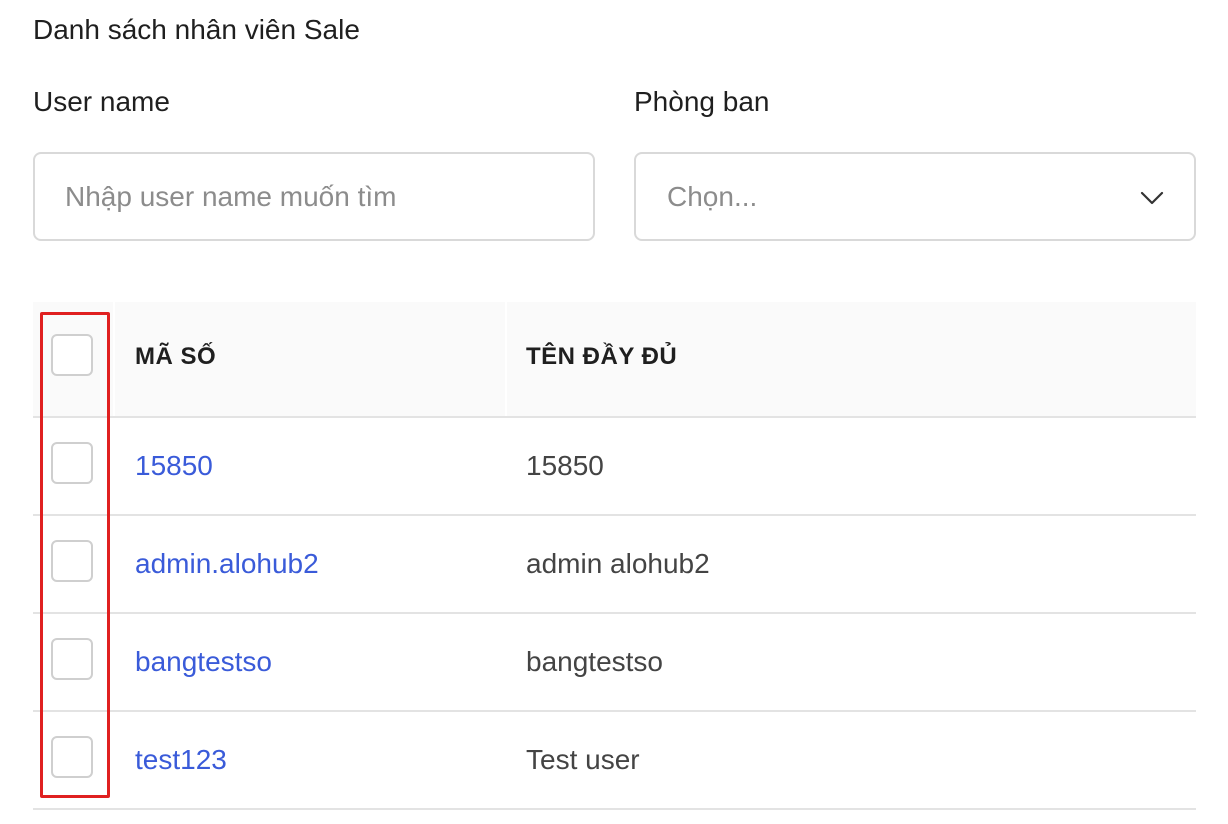 The width and height of the screenshot is (1228, 824). I want to click on staff-full-name: admin alohub2, so click(618, 563).